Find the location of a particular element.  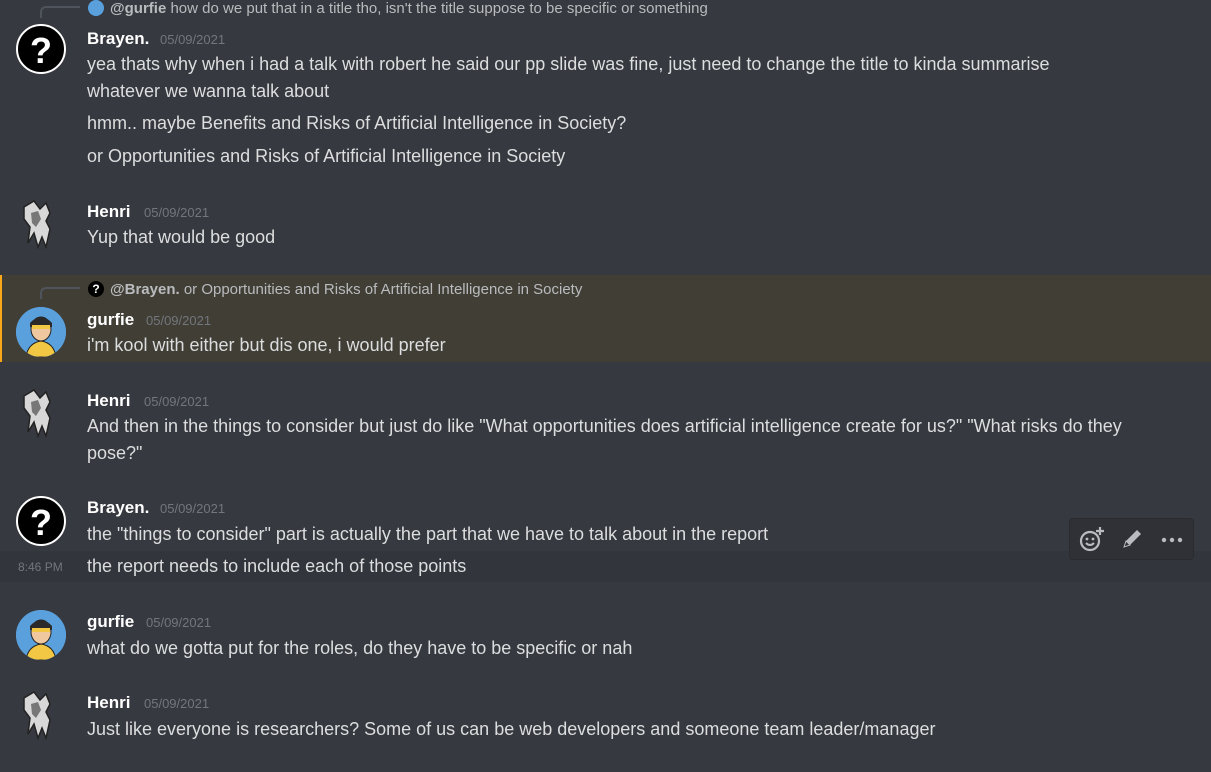

add-reaction-button is located at coordinates (1092, 539).